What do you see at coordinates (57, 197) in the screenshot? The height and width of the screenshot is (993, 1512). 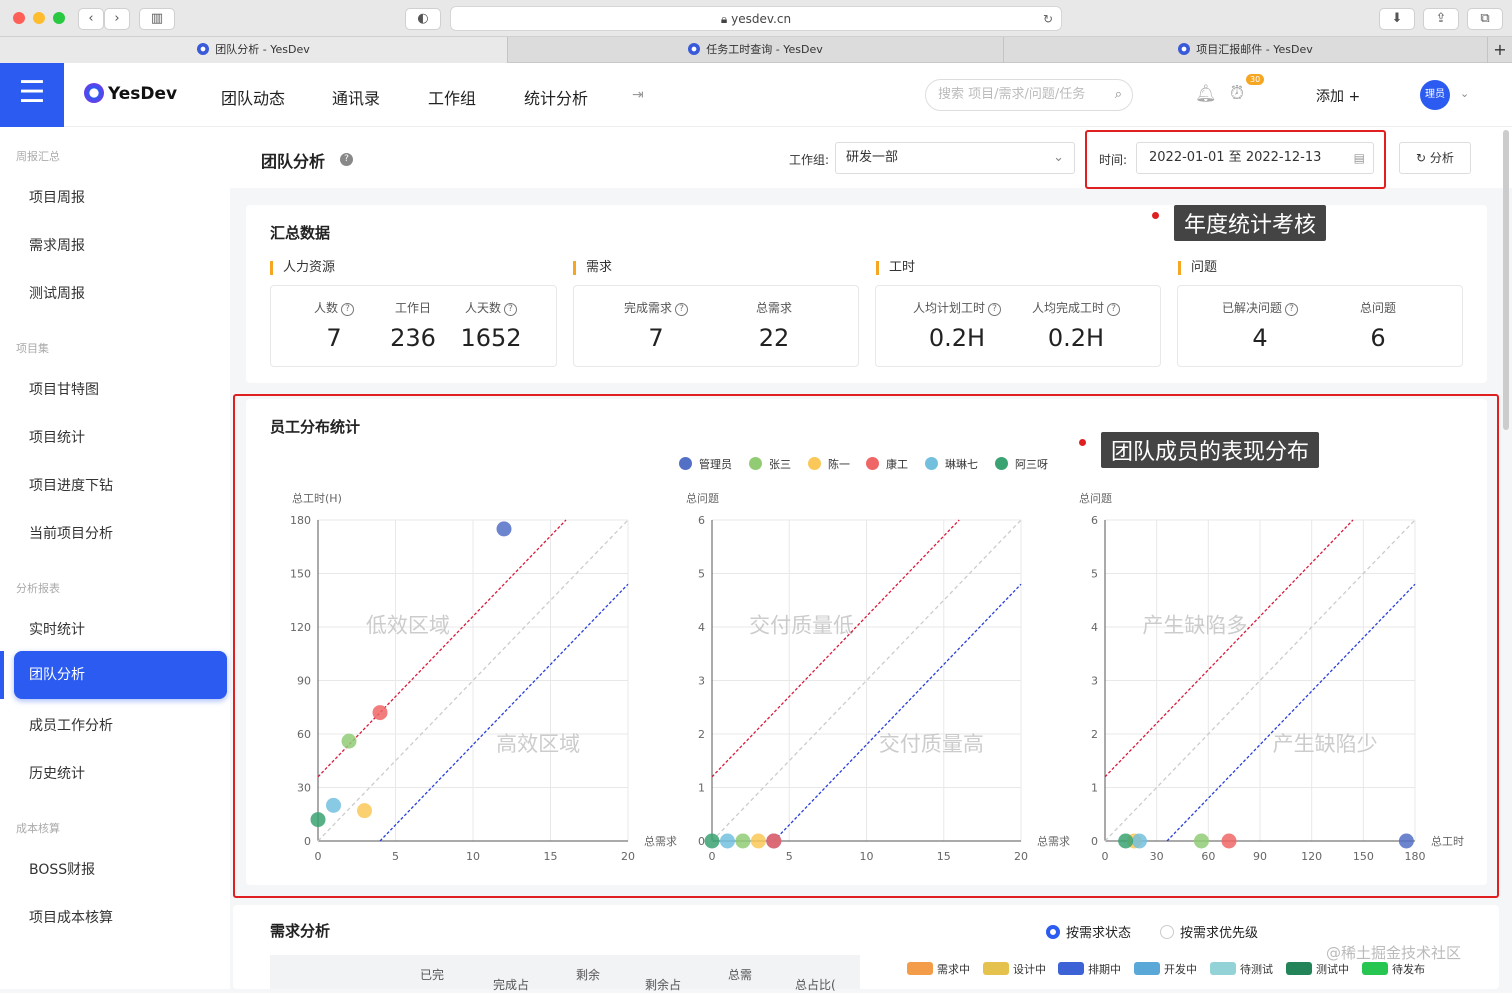 I see `sidebar-item-project-weekly: 项目周报` at bounding box center [57, 197].